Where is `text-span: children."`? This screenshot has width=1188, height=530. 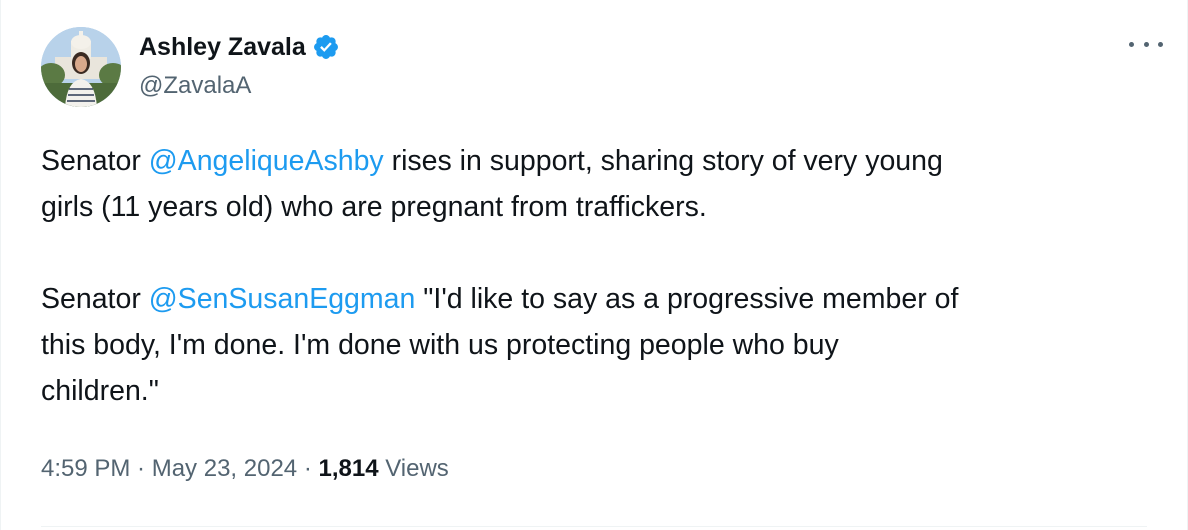
text-span: children." is located at coordinates (100, 391).